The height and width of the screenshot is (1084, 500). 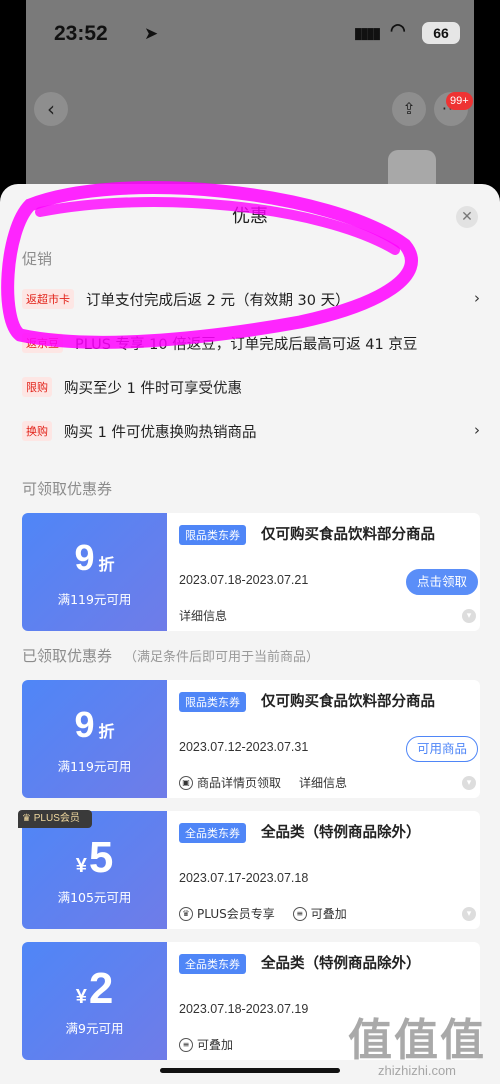 What do you see at coordinates (101, 857) in the screenshot?
I see `coupon-amount-number: 5` at bounding box center [101, 857].